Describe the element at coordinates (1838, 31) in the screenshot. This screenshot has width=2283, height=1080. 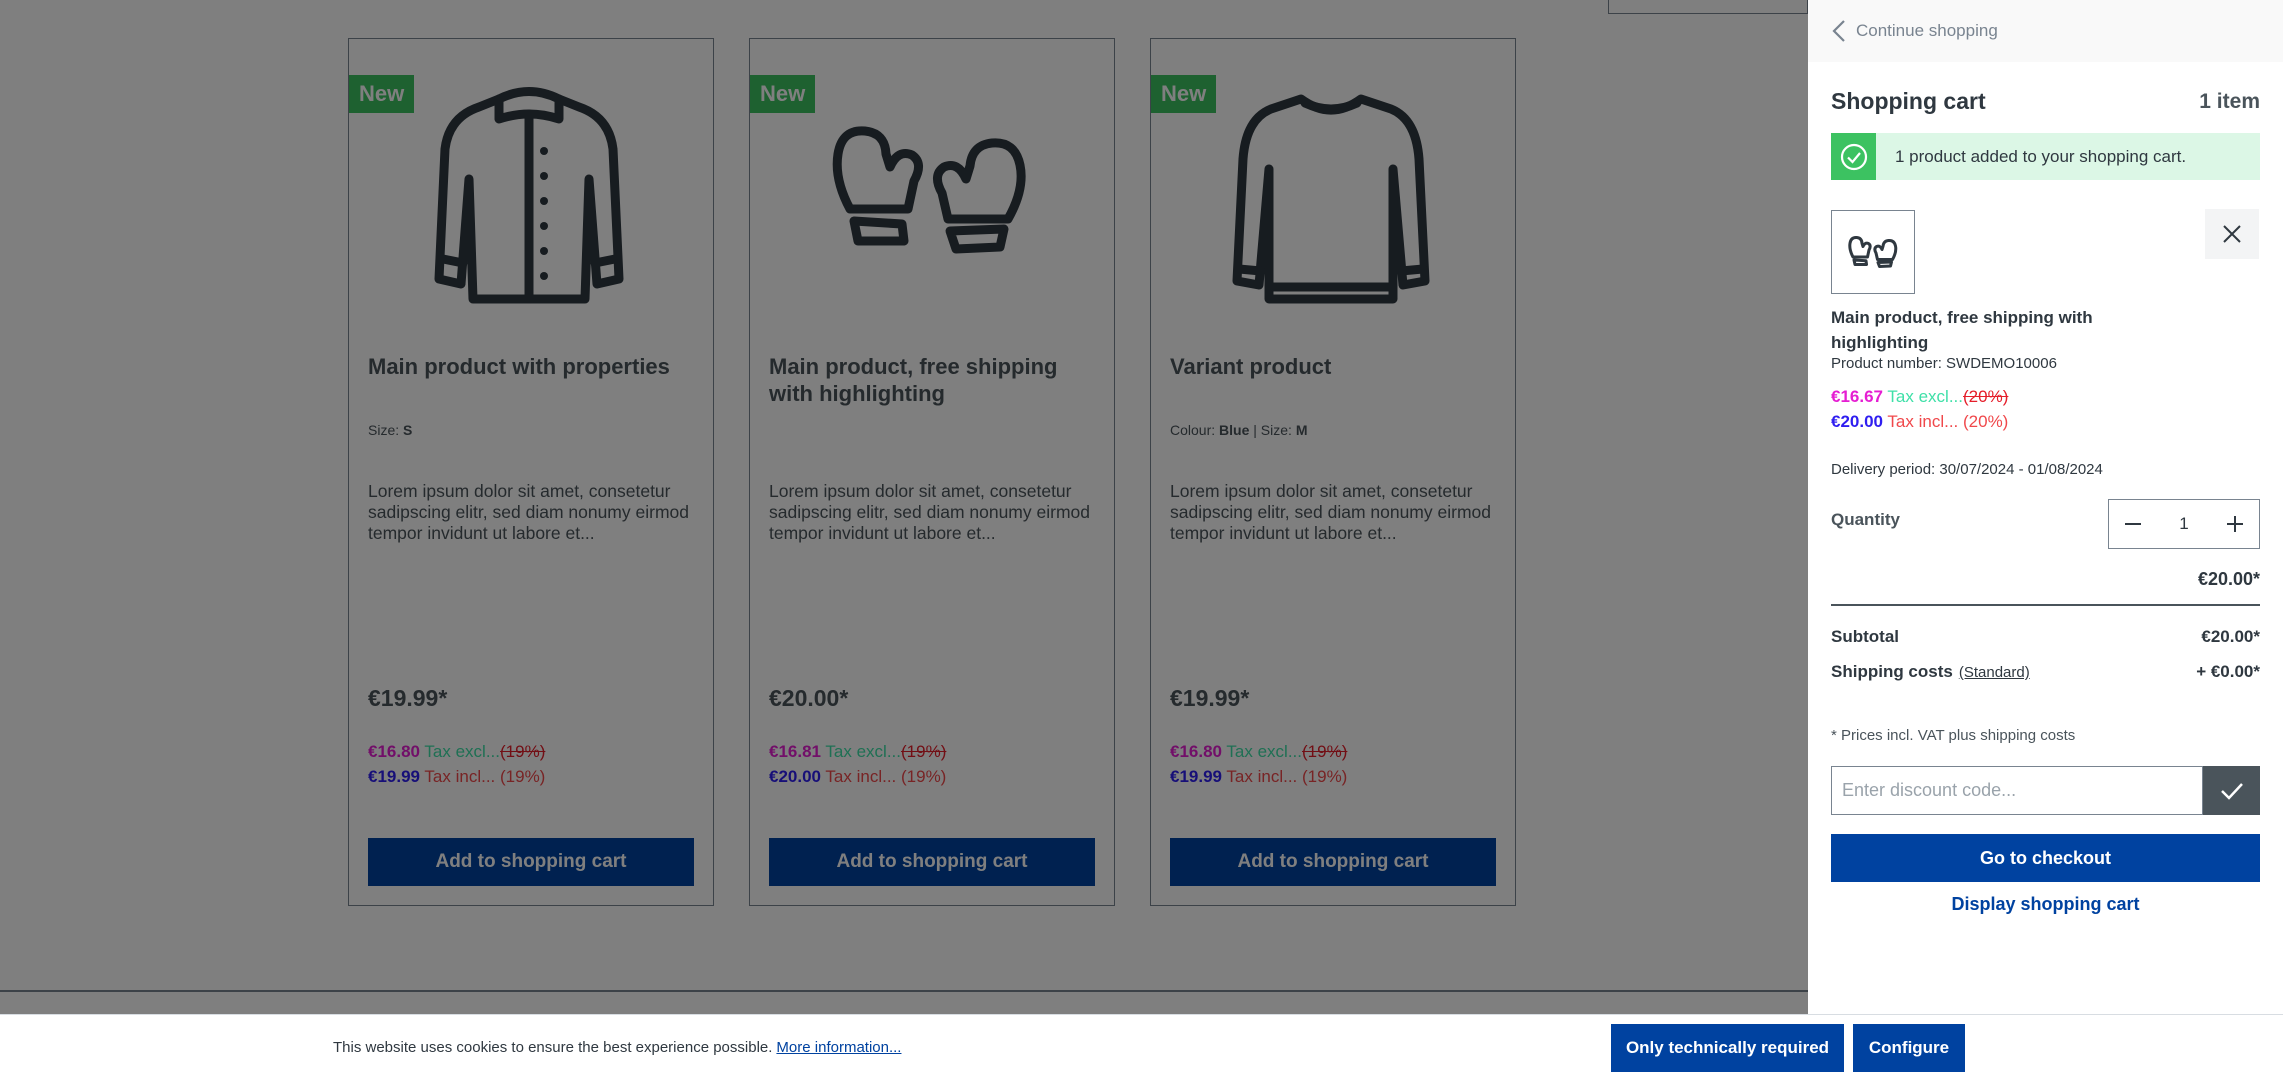
I see `chevron-left-icon` at that location.